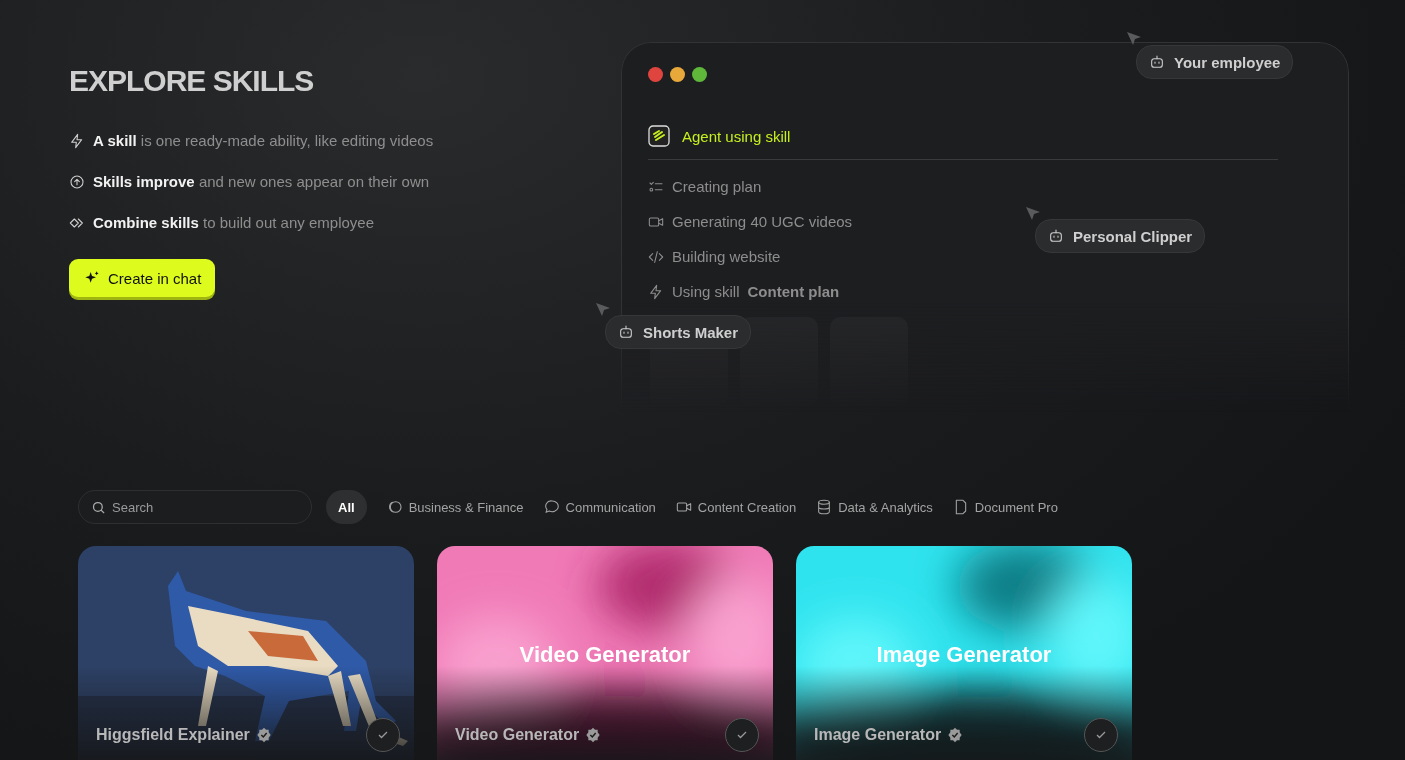 The height and width of the screenshot is (760, 1405). What do you see at coordinates (455, 507) in the screenshot?
I see `category-tab: Business & Finance` at bounding box center [455, 507].